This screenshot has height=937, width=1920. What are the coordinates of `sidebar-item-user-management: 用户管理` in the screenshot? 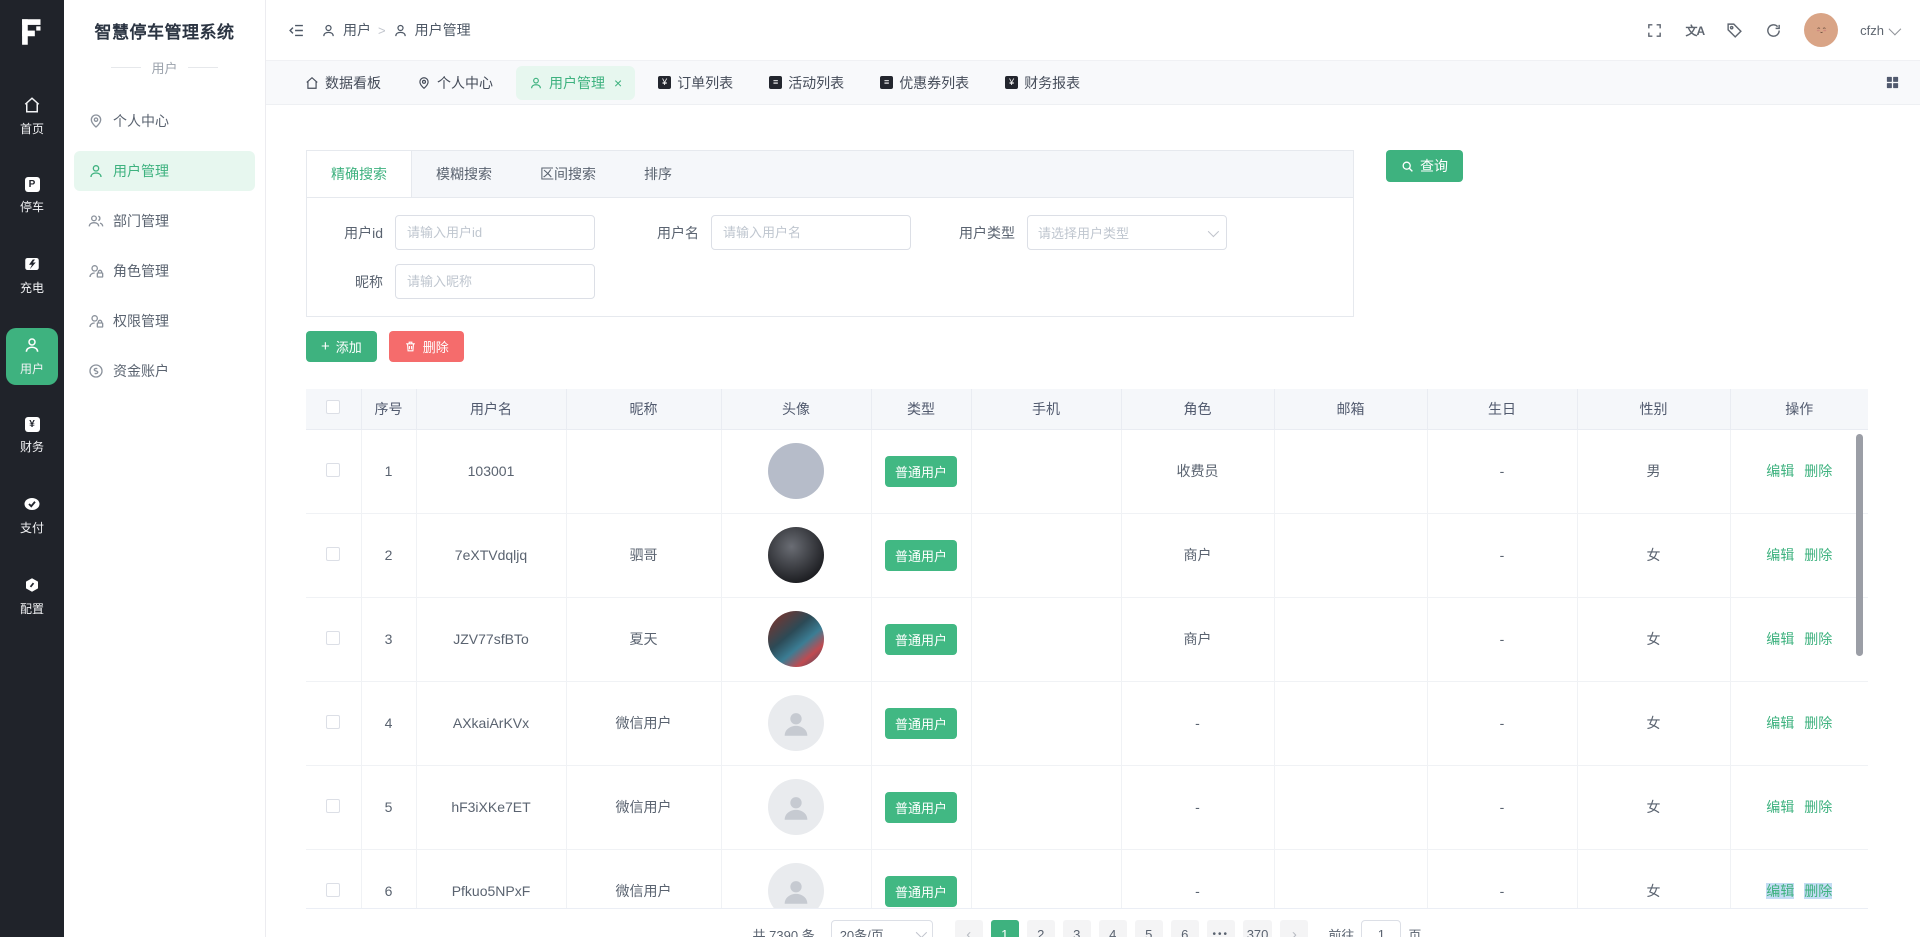 It's located at (164, 171).